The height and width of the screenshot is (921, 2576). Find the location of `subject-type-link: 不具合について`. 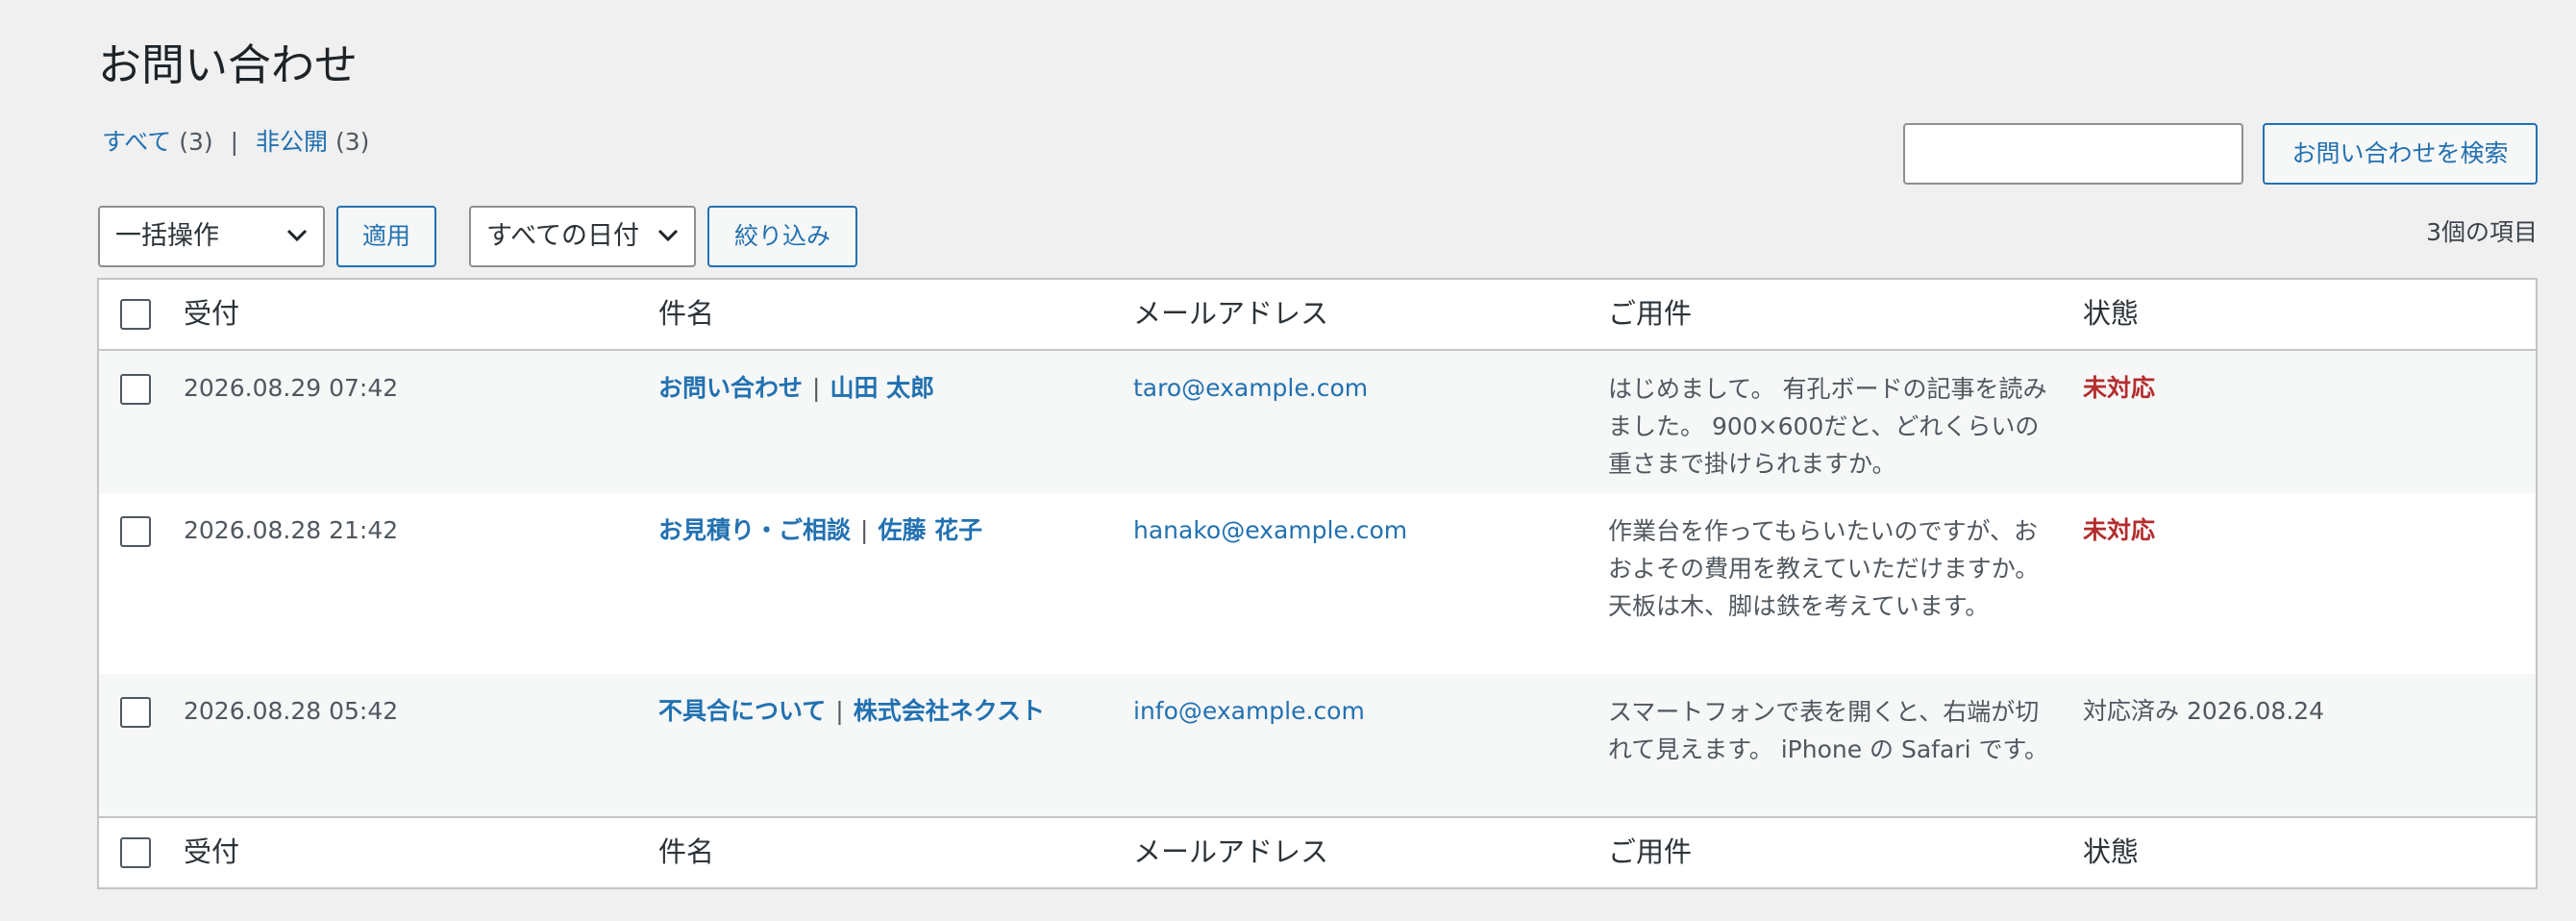

subject-type-link: 不具合について is located at coordinates (742, 711).